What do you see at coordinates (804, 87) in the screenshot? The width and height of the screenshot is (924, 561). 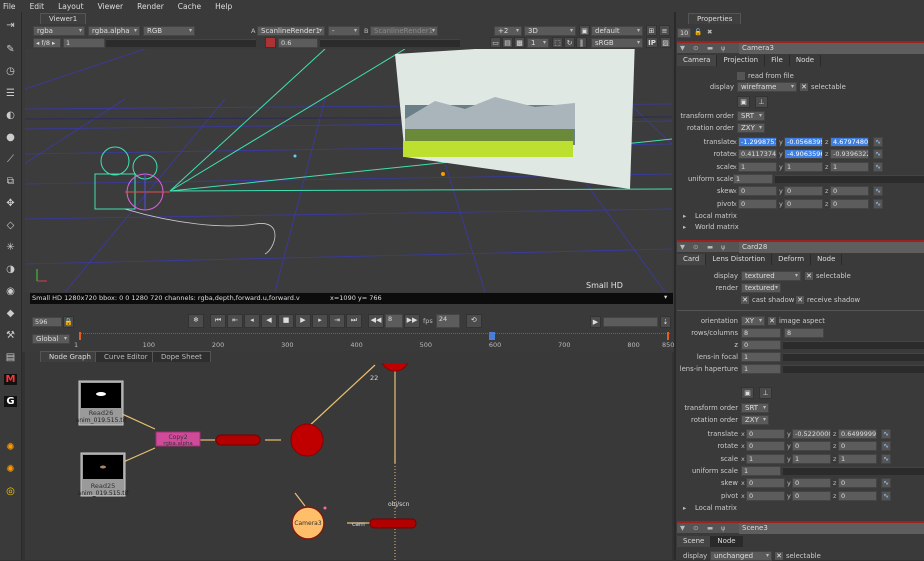 I see `camera-selectable-checkbox: ✕` at bounding box center [804, 87].